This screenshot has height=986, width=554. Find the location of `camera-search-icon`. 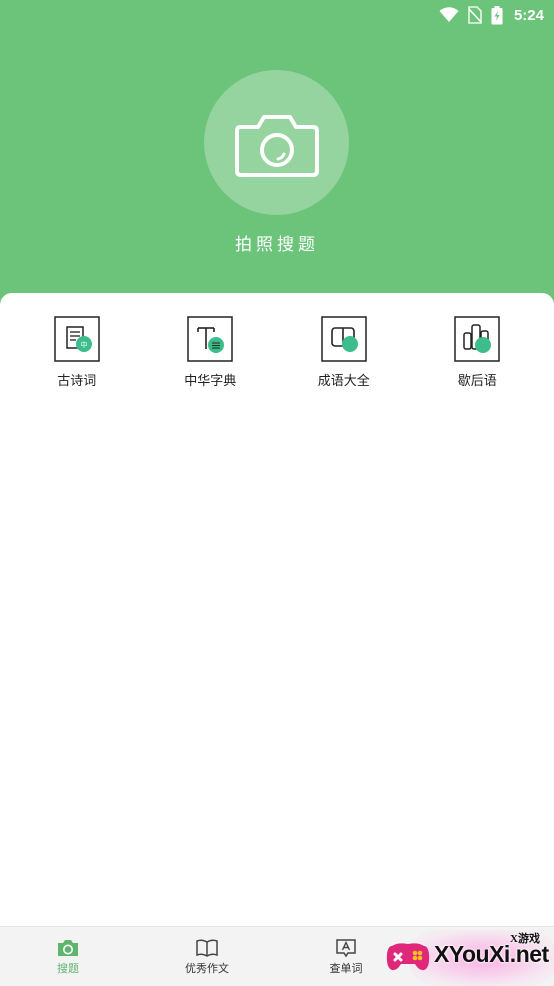

camera-search-icon is located at coordinates (68, 948).